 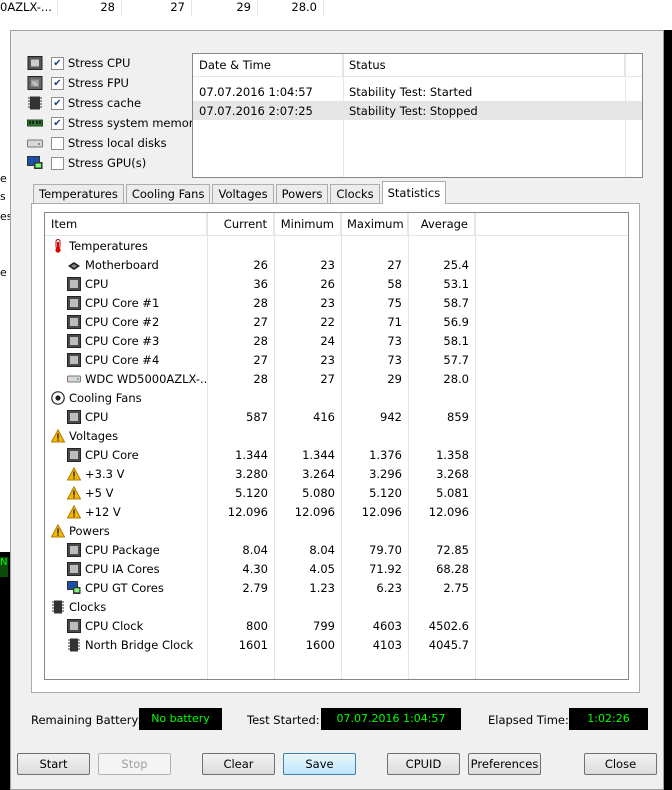 What do you see at coordinates (113, 143) in the screenshot?
I see `stress-disks-option: Stress local disks` at bounding box center [113, 143].